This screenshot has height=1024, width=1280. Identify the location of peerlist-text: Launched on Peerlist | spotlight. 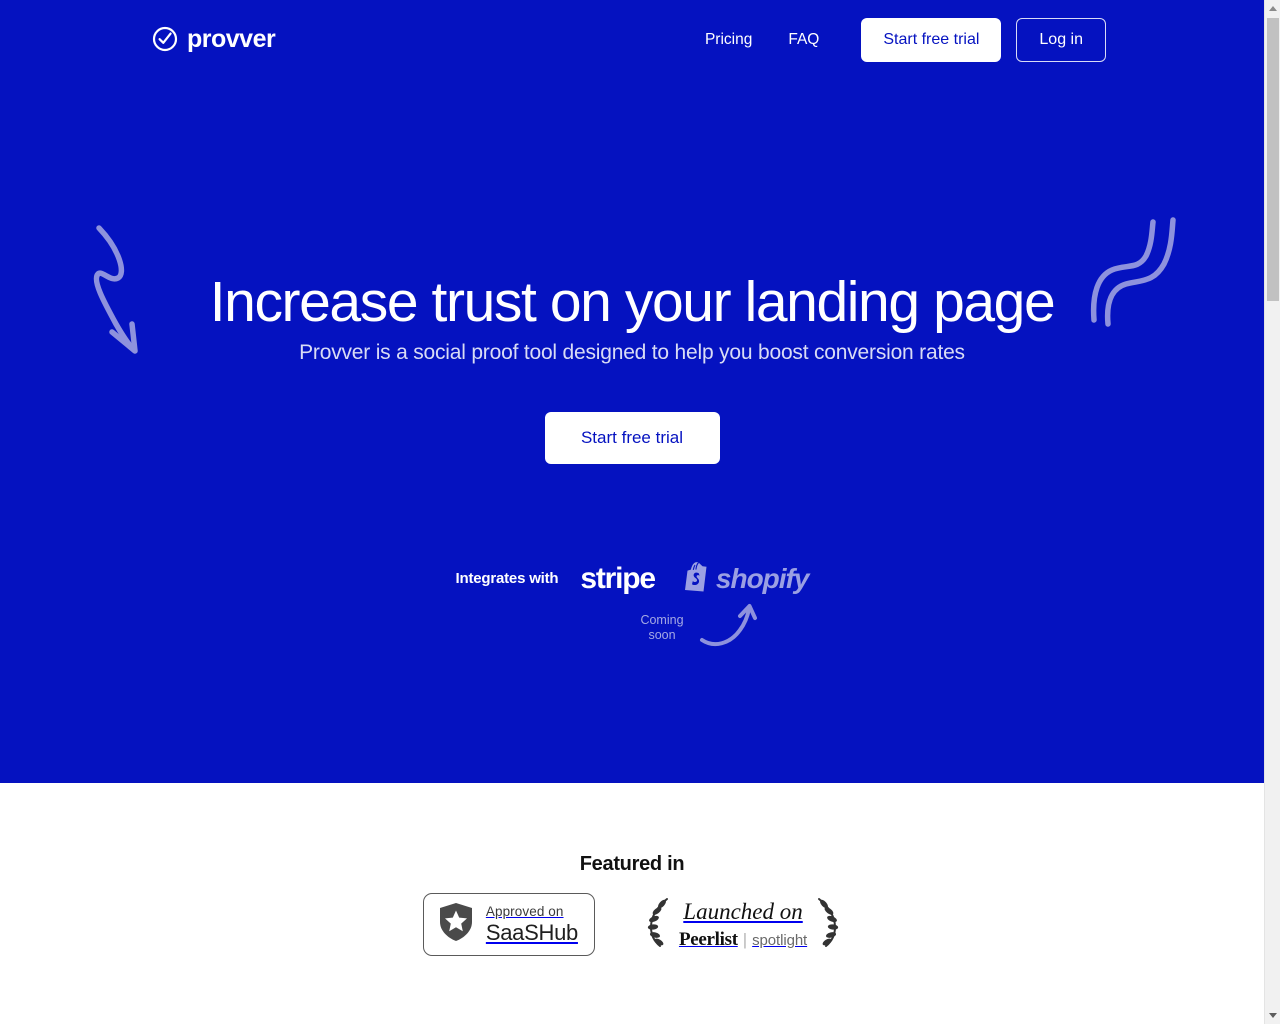
(743, 924).